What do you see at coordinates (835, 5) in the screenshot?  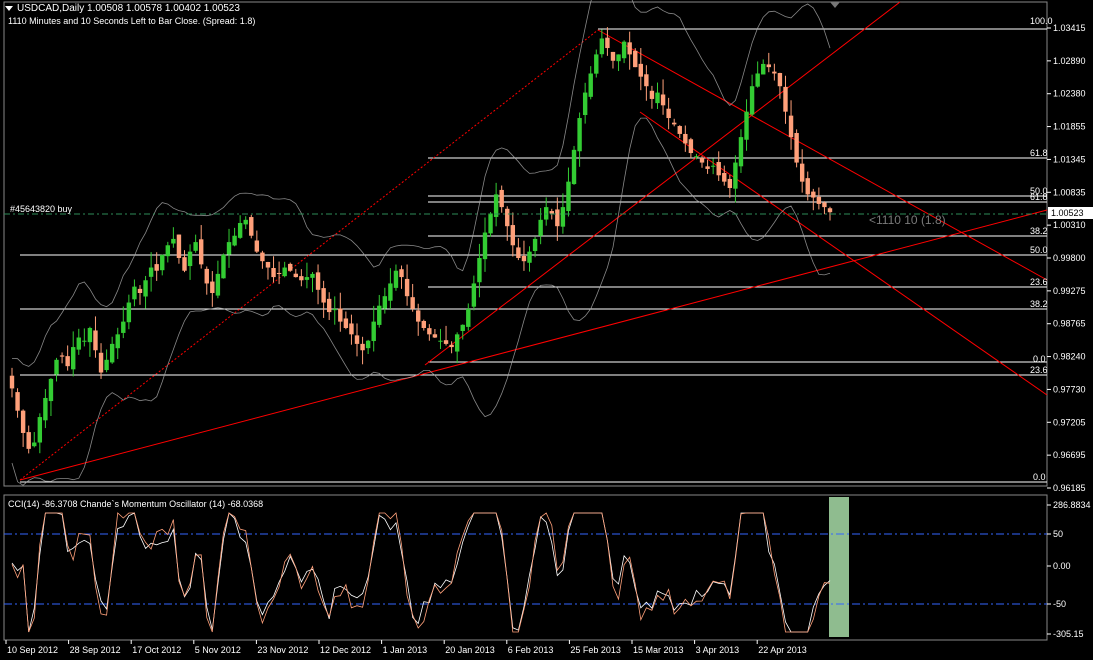 I see `shift-marker-icon` at bounding box center [835, 5].